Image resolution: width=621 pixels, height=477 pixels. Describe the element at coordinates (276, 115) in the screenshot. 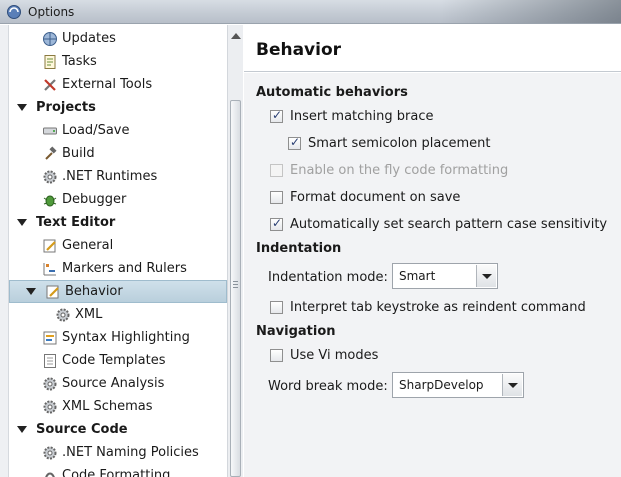

I see `insert-matching-brace-checkbox` at that location.